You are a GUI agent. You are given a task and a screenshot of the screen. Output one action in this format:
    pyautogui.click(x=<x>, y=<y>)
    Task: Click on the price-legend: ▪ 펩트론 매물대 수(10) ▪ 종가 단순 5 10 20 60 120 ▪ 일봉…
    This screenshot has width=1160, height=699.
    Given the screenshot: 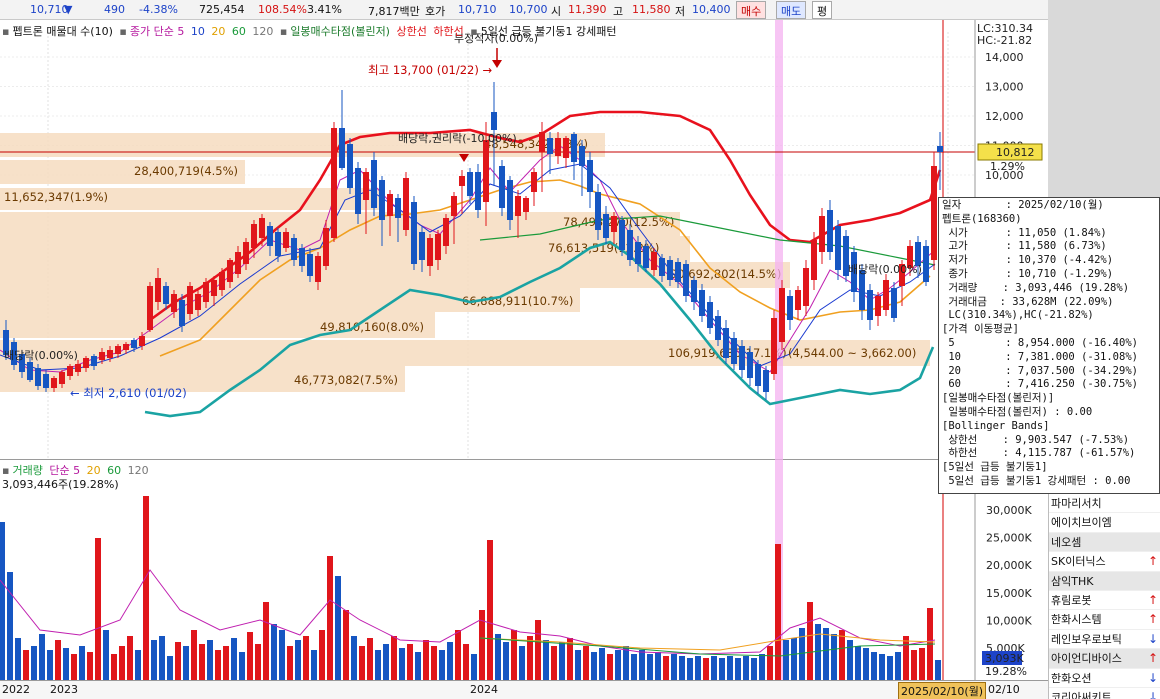 What is the action you would take?
    pyautogui.click(x=311, y=31)
    